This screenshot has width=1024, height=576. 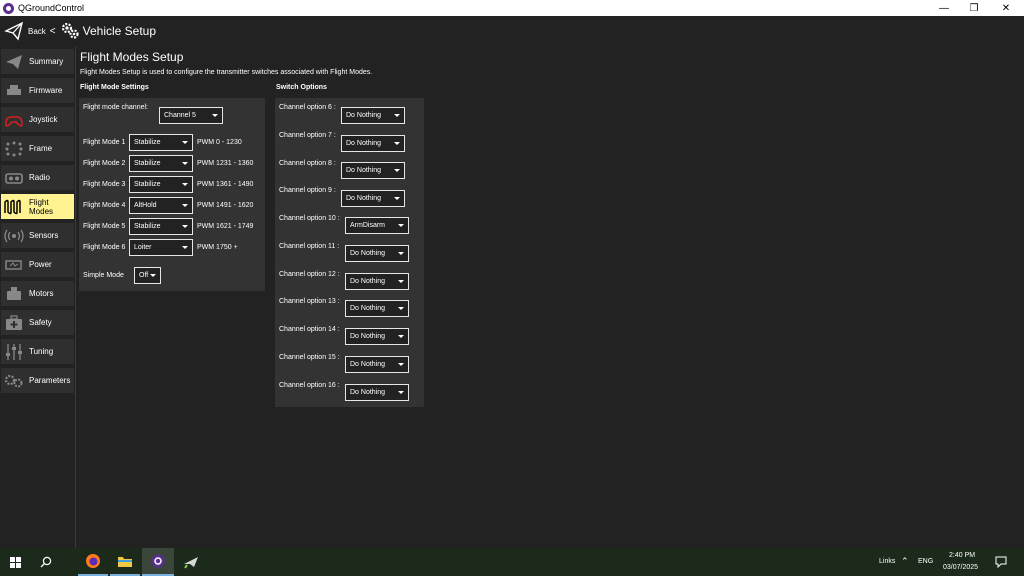 I want to click on channel-option-10-select: ArmDisarm, so click(x=377, y=225).